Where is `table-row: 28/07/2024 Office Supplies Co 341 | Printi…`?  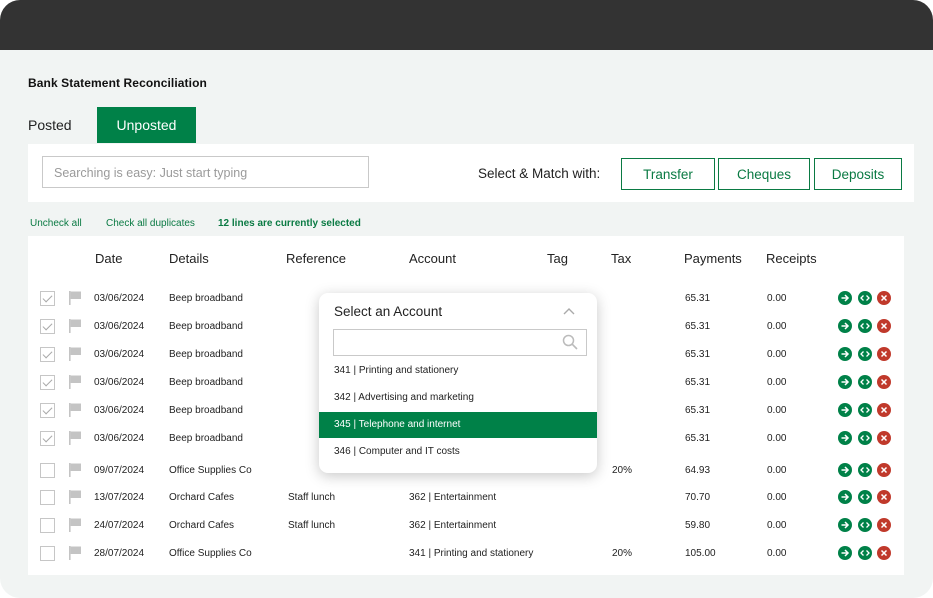 table-row: 28/07/2024 Office Supplies Co 341 | Printi… is located at coordinates (466, 555).